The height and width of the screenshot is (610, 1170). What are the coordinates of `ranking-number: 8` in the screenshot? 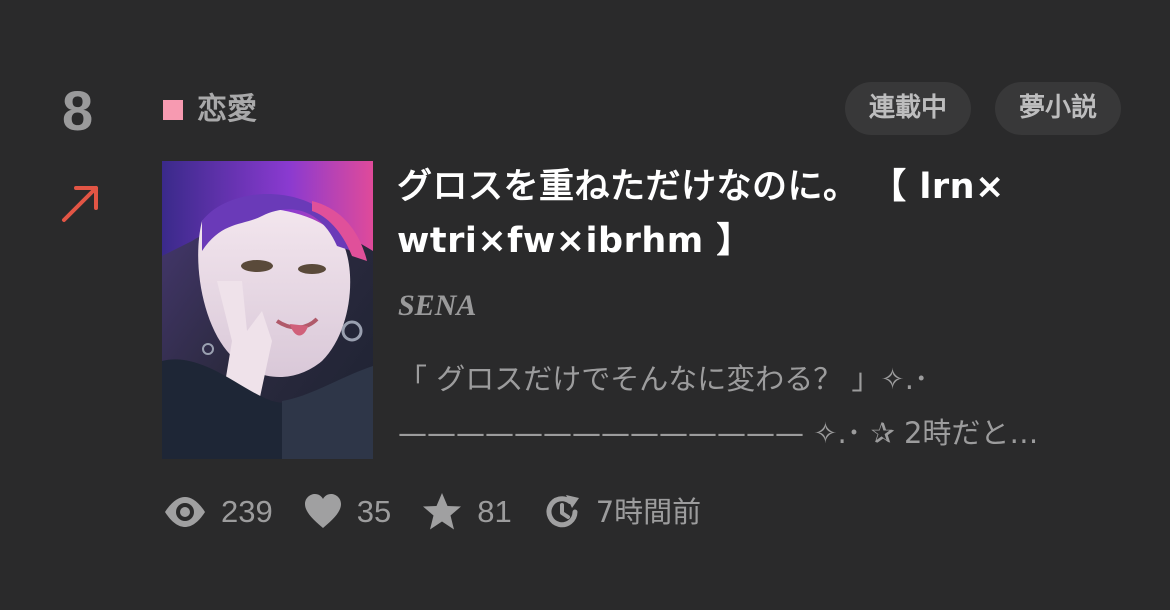 It's located at (78, 110).